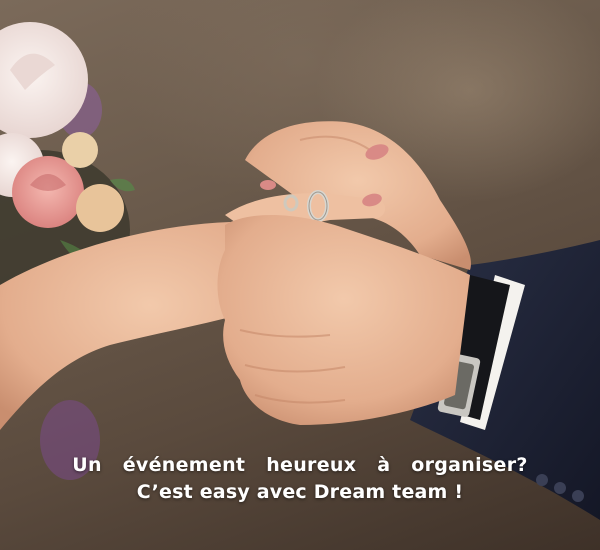  Describe the element at coordinates (300, 492) in the screenshot. I see `headline-line-2: C’est easy avec Dream team !` at that location.